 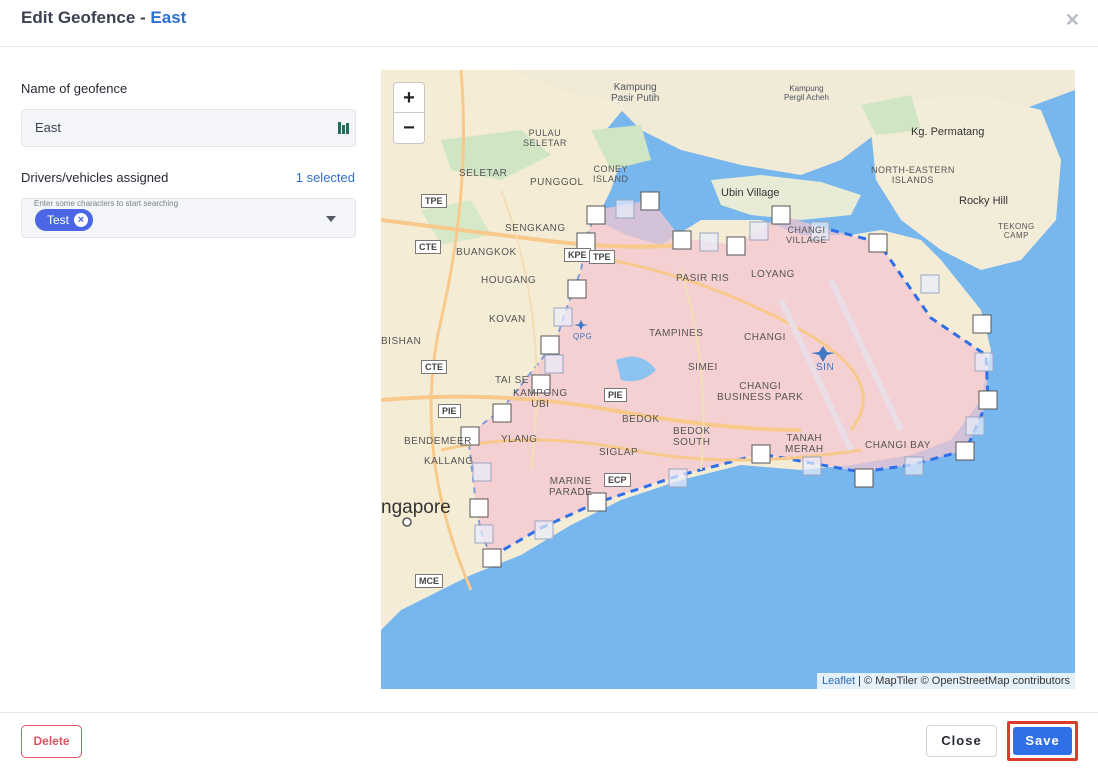 What do you see at coordinates (750, 193) in the screenshot?
I see `label-ubin-village: Ubin Village` at bounding box center [750, 193].